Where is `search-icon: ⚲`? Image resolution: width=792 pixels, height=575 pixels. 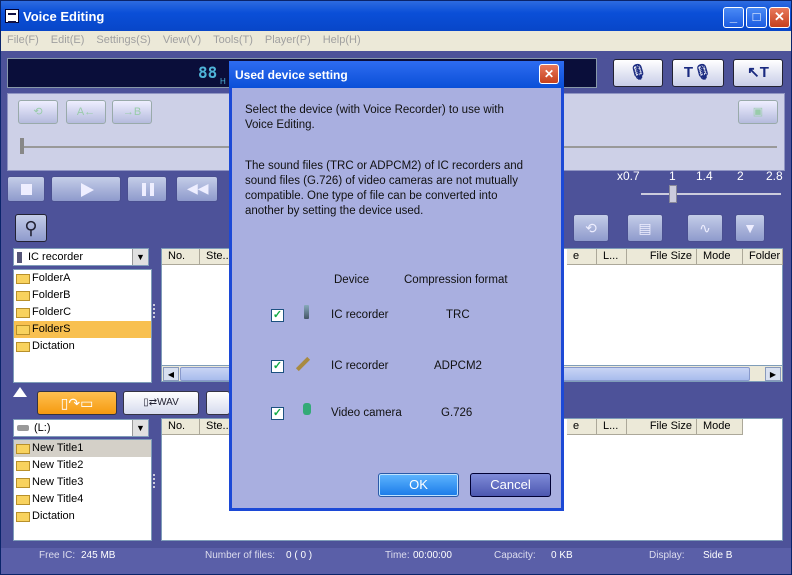
search-icon: ⚲ is located at coordinates (31, 228).